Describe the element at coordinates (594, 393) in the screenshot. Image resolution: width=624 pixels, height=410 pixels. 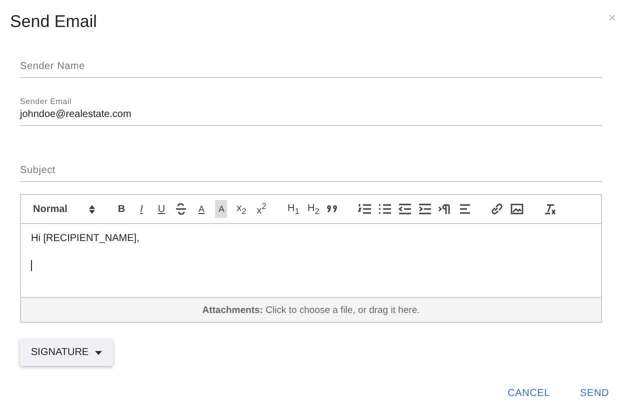
I see `send-button: SEND` at that location.